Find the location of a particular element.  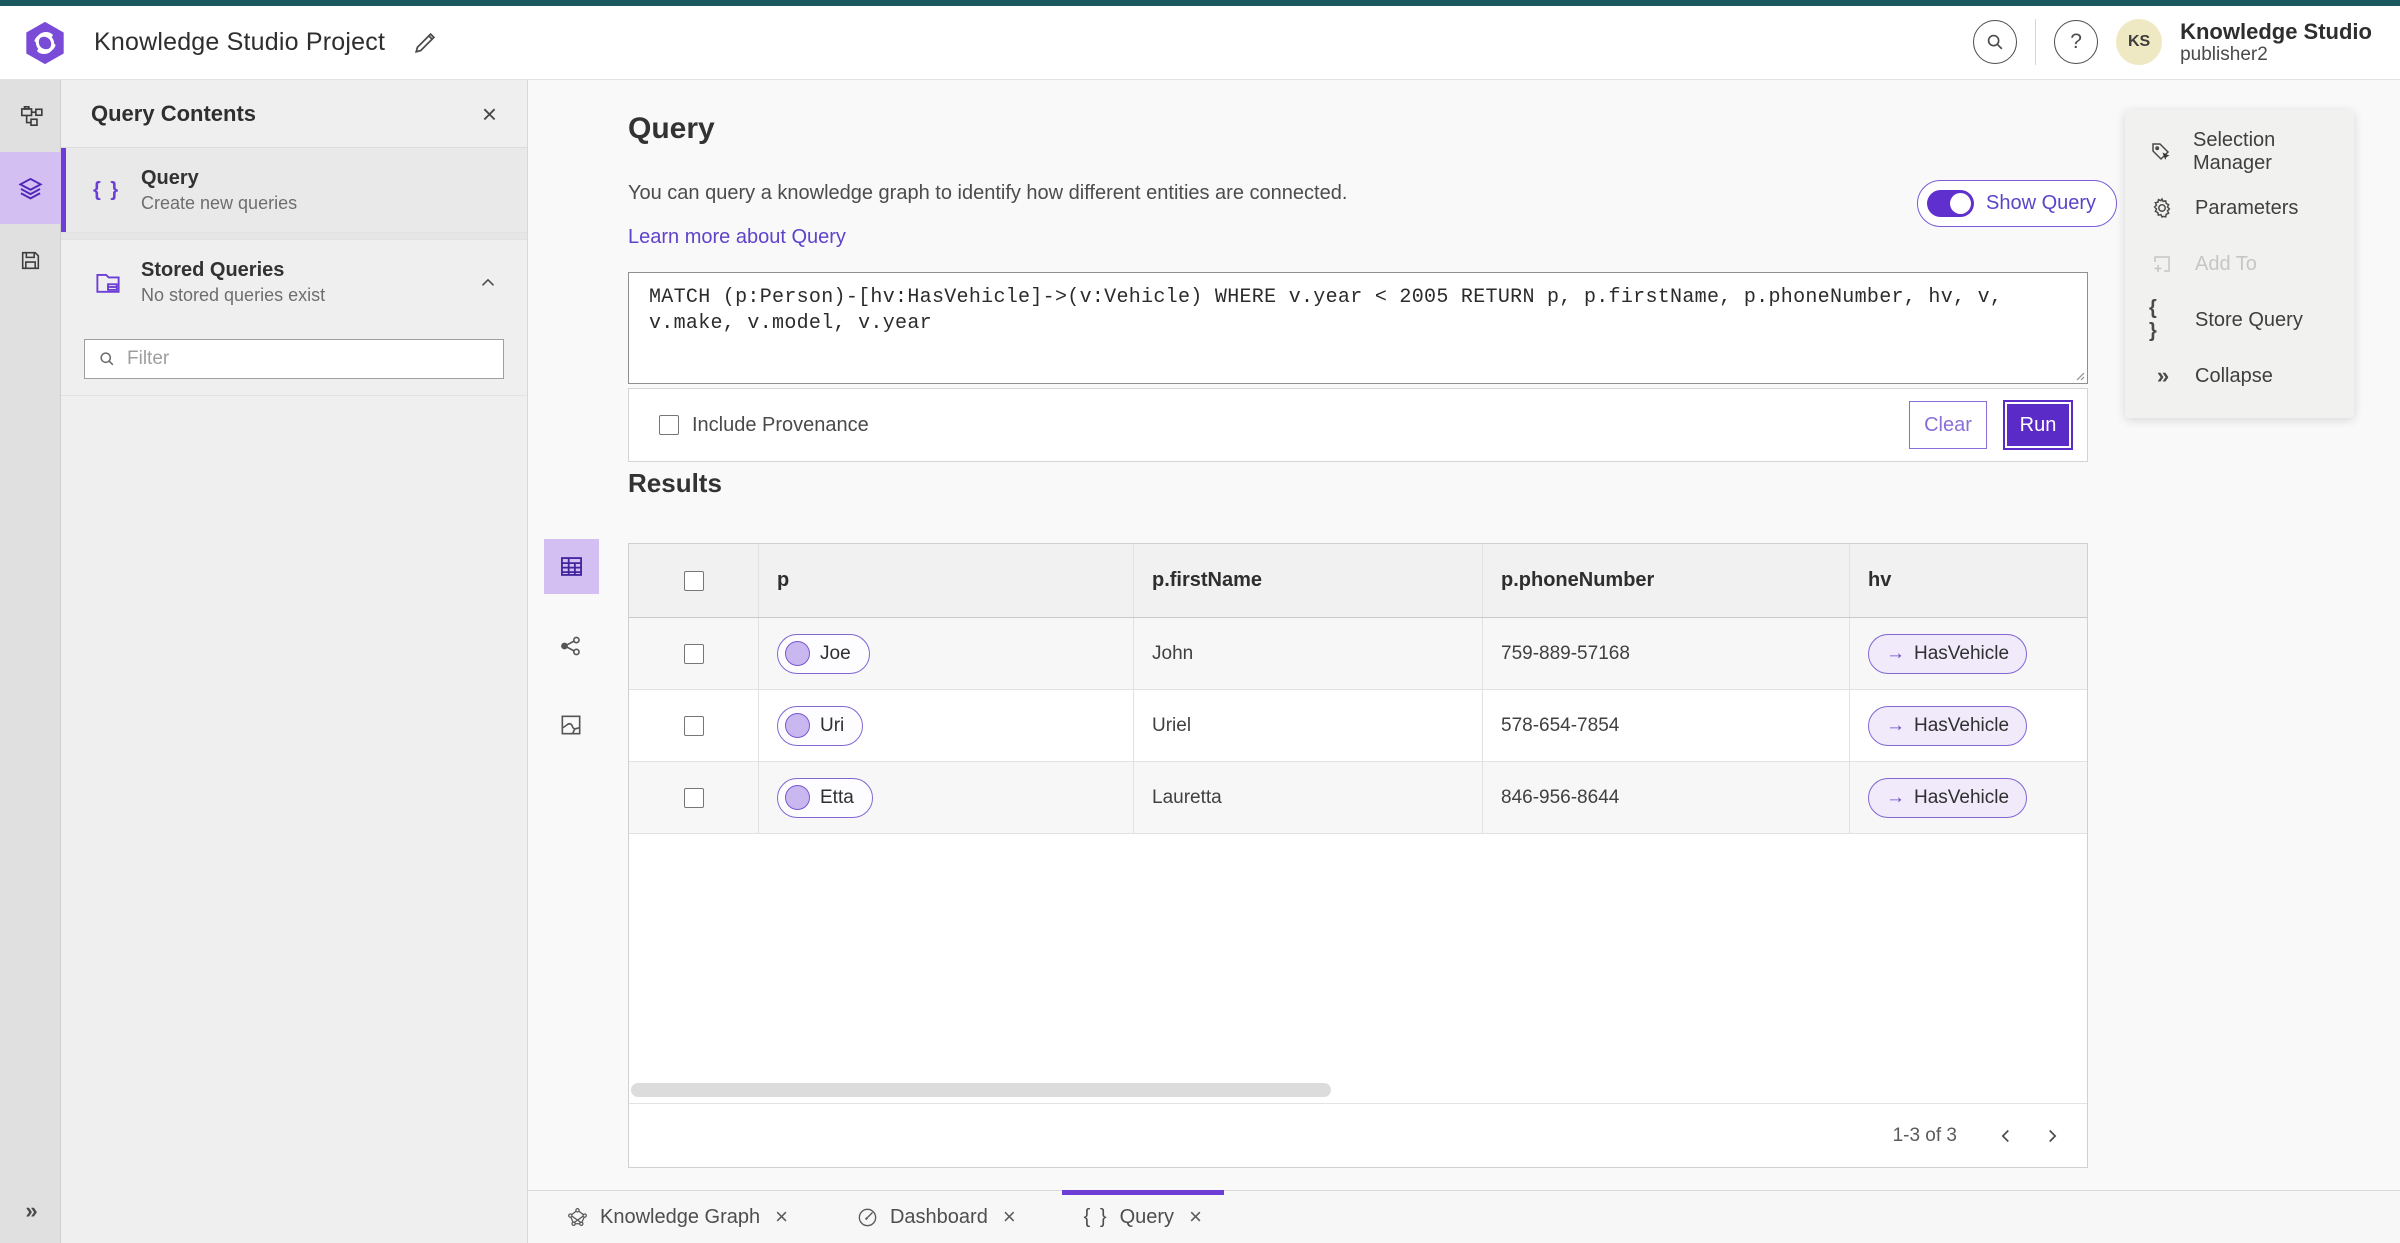

stored-queries-folder-icon is located at coordinates (117, 283).